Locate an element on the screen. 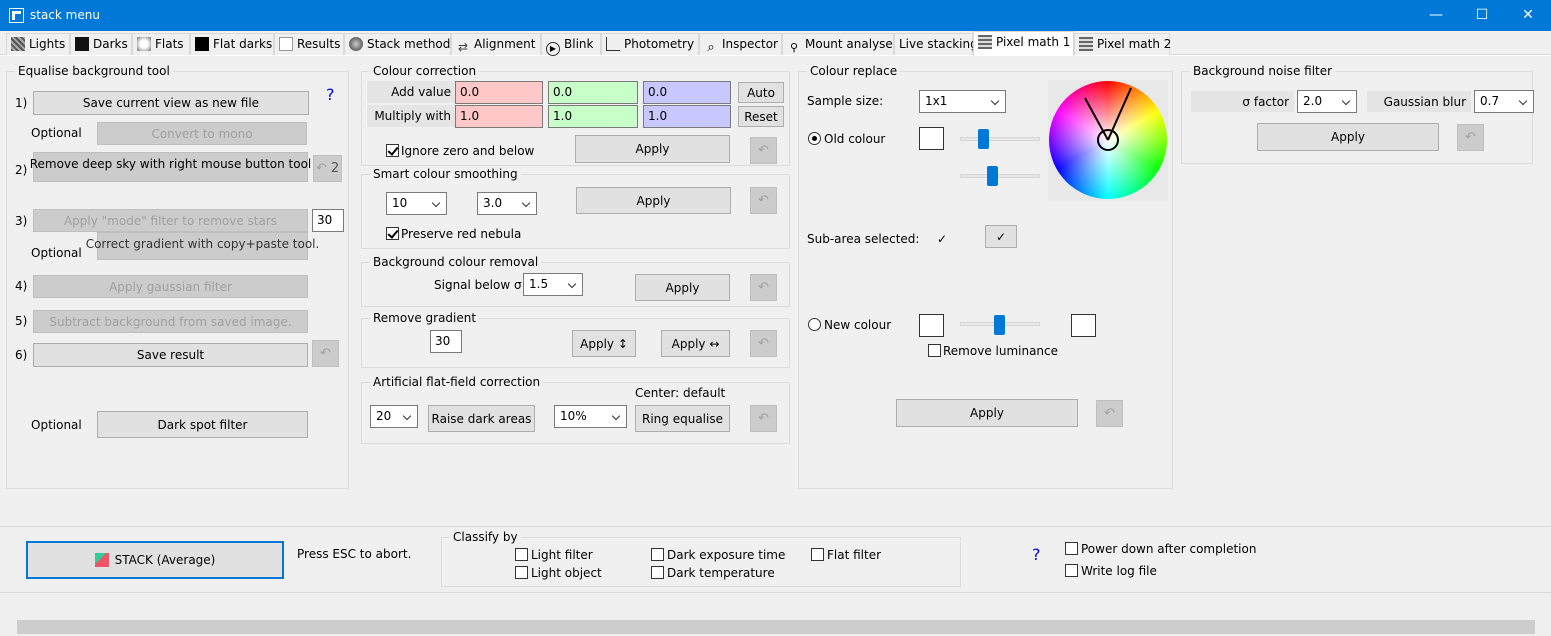 The height and width of the screenshot is (636, 1551). sub-area-button: ✓ is located at coordinates (1001, 236).